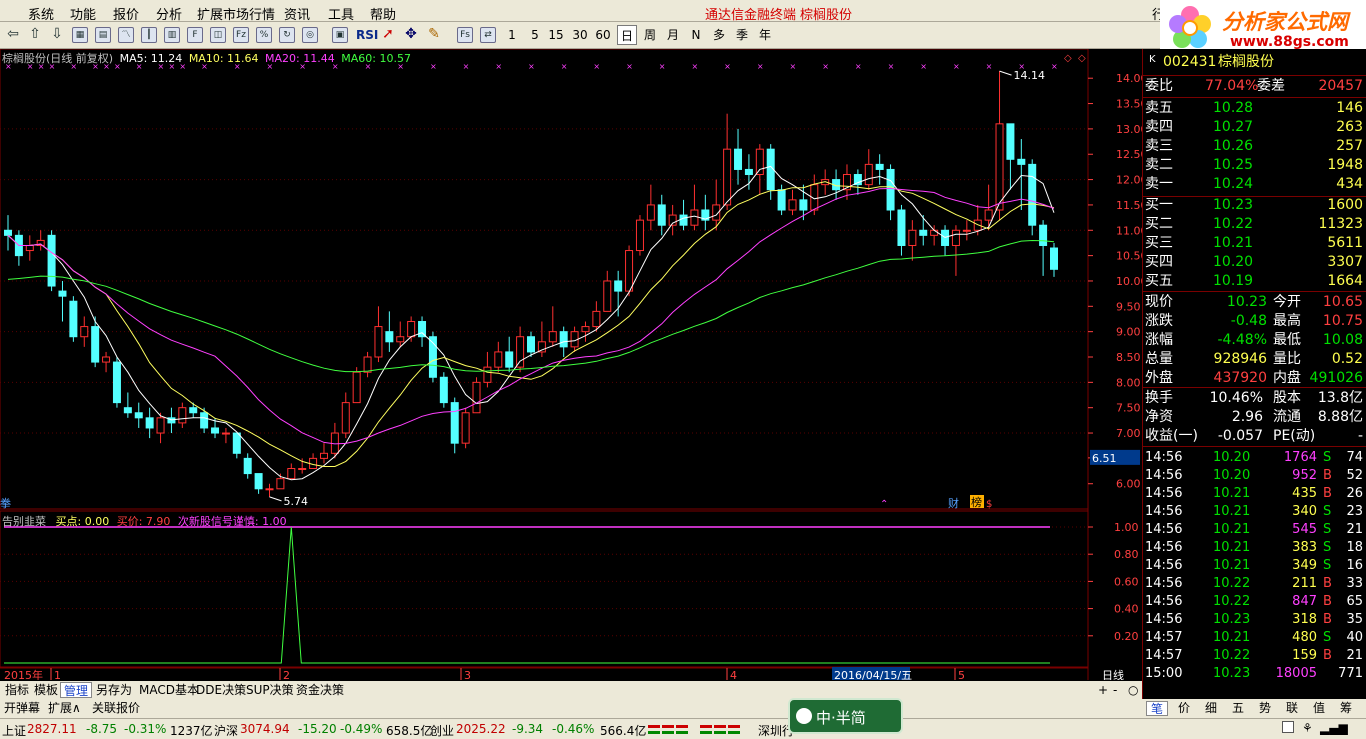 This screenshot has width=1366, height=739. Describe the element at coordinates (1345, 165) in the screenshot. I see `book-volume: 1948` at that location.